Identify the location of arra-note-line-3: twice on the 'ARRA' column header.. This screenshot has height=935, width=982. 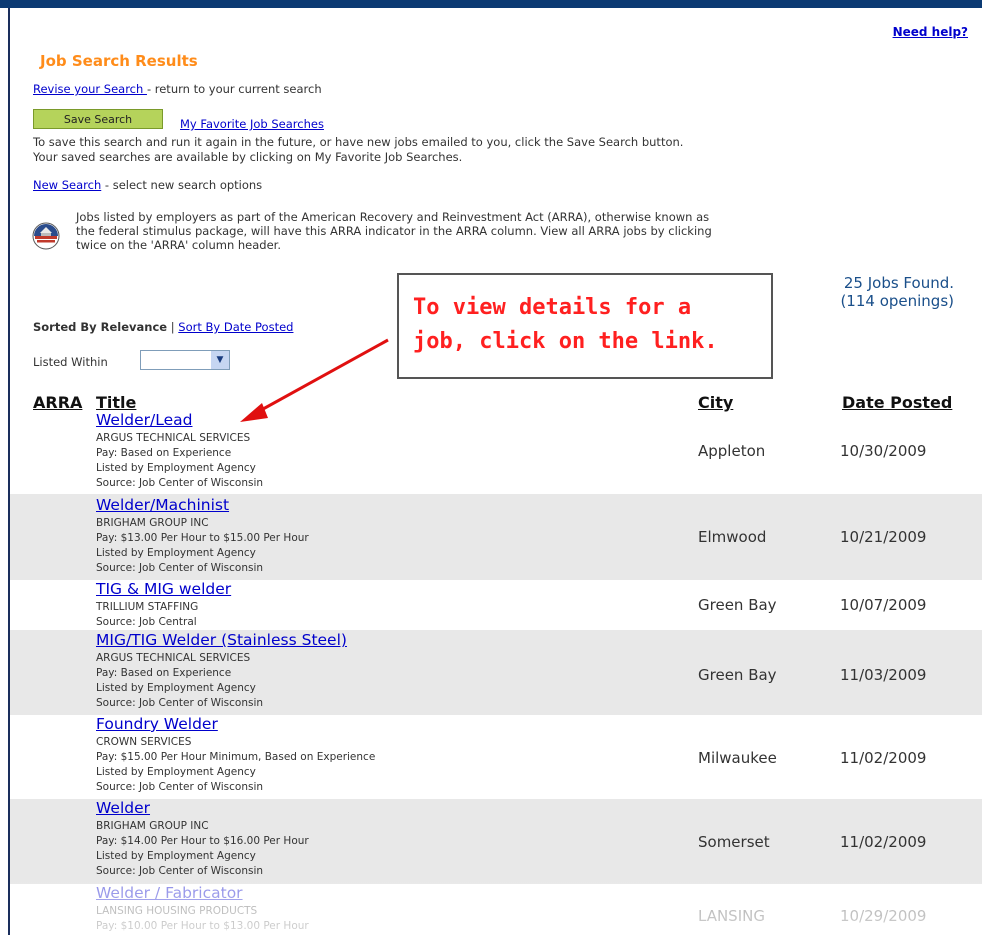
(179, 245).